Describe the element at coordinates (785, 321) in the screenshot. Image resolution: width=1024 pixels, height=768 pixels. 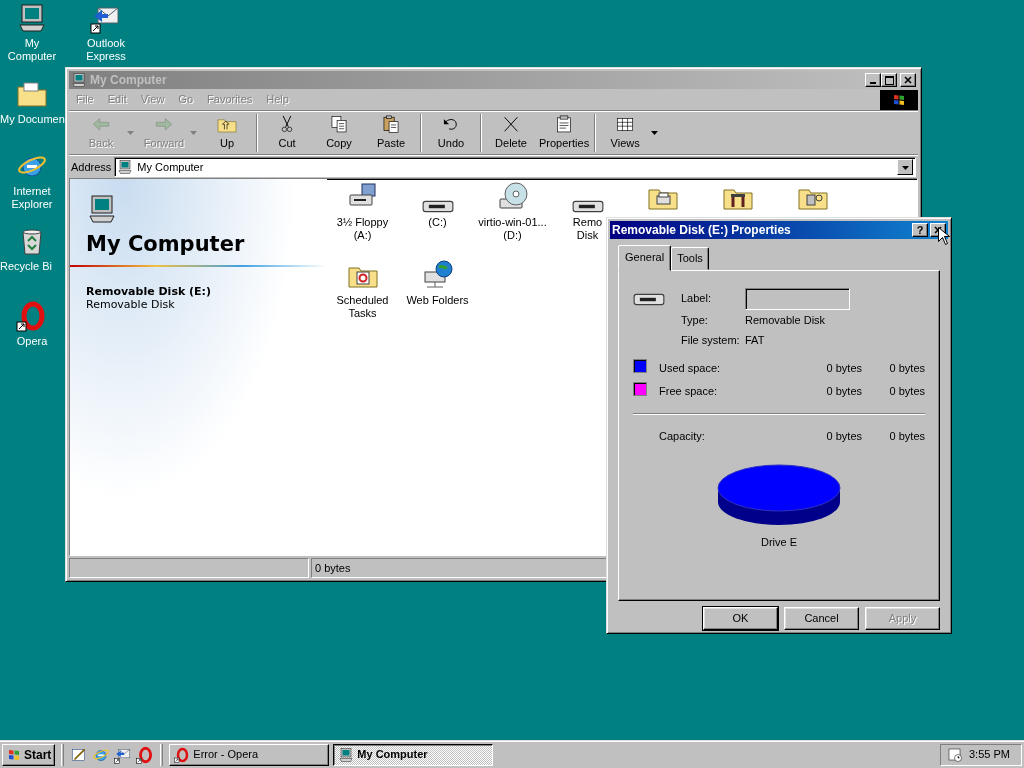
I see `field-value: Removable Disk` at that location.